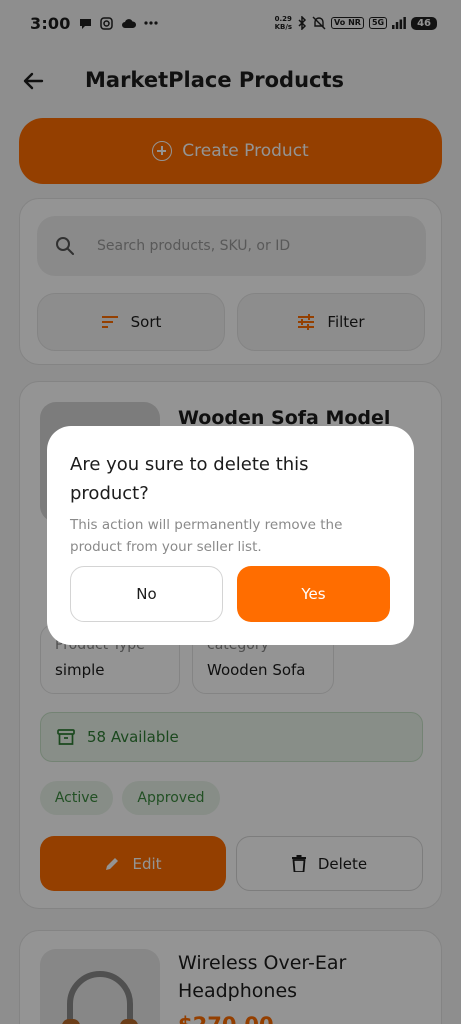 Image resolution: width=461 pixels, height=1024 pixels. Describe the element at coordinates (189, 479) in the screenshot. I see `dialog-title: Are you sure to delete this product?` at that location.